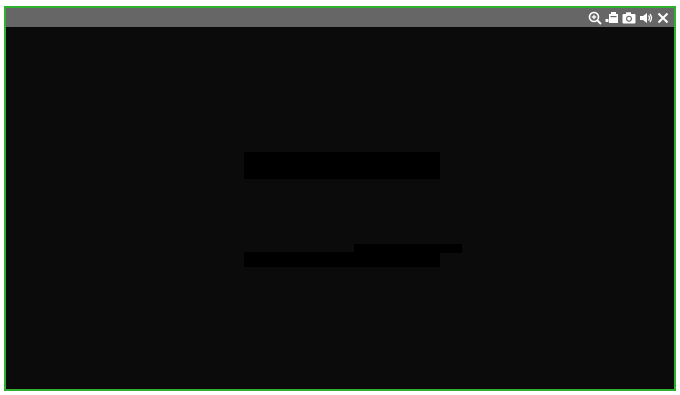 The width and height of the screenshot is (680, 395). Describe the element at coordinates (645, 17) in the screenshot. I see `audio-icon` at that location.